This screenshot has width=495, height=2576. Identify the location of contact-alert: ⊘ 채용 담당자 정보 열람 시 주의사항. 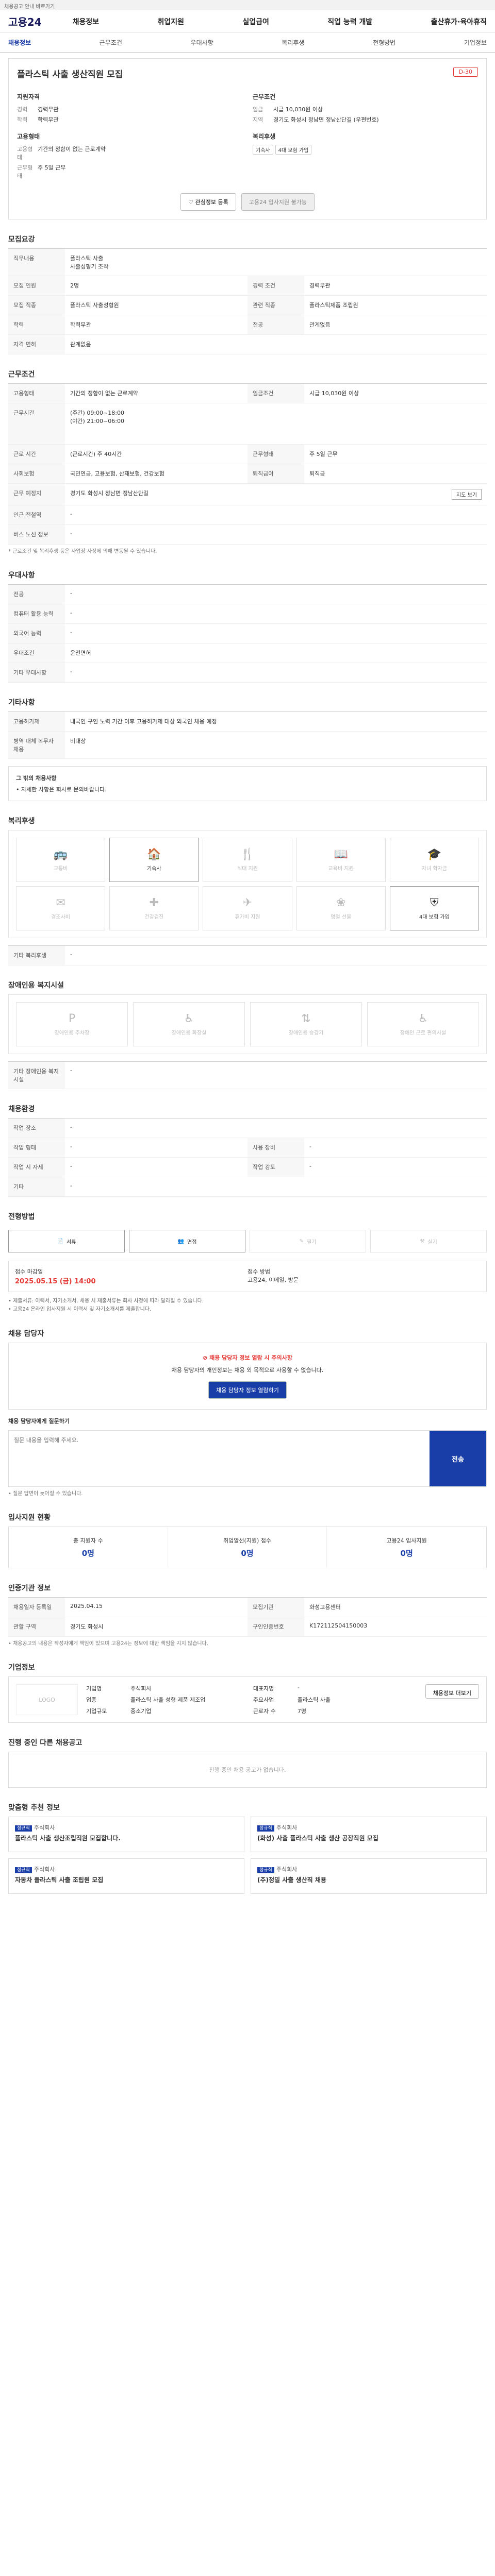
(247, 1357).